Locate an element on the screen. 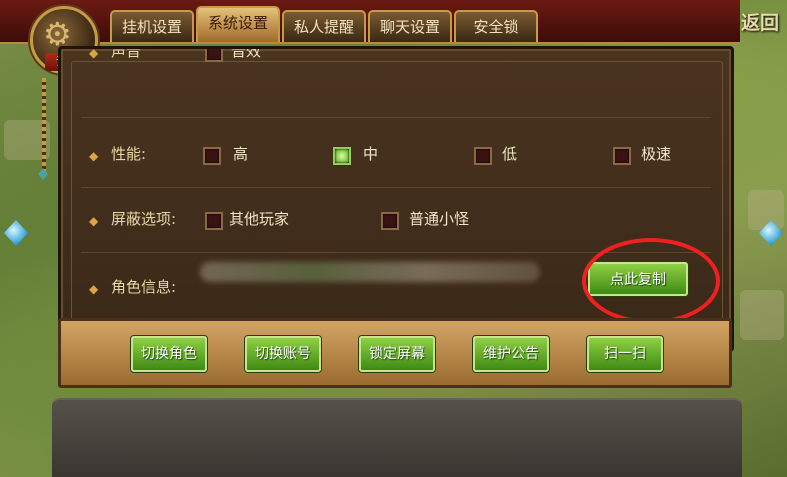  copy-button: 点此复制 is located at coordinates (638, 279).